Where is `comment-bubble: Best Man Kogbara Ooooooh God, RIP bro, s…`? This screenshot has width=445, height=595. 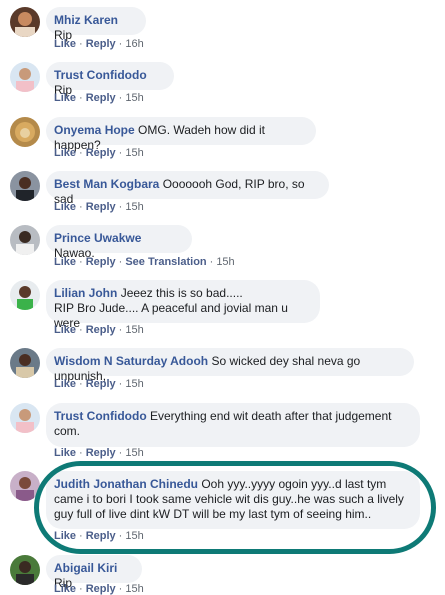 comment-bubble: Best Man Kogbara Ooooooh God, RIP bro, s… is located at coordinates (187, 188).